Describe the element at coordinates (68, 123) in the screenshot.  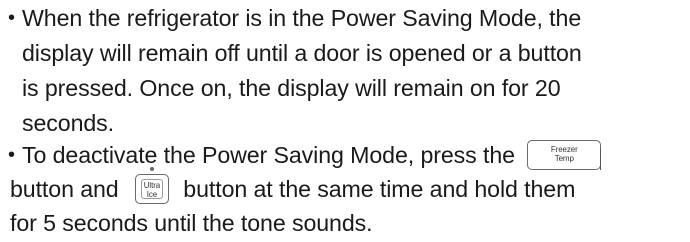
I see `para1-line4: seconds.` at that location.